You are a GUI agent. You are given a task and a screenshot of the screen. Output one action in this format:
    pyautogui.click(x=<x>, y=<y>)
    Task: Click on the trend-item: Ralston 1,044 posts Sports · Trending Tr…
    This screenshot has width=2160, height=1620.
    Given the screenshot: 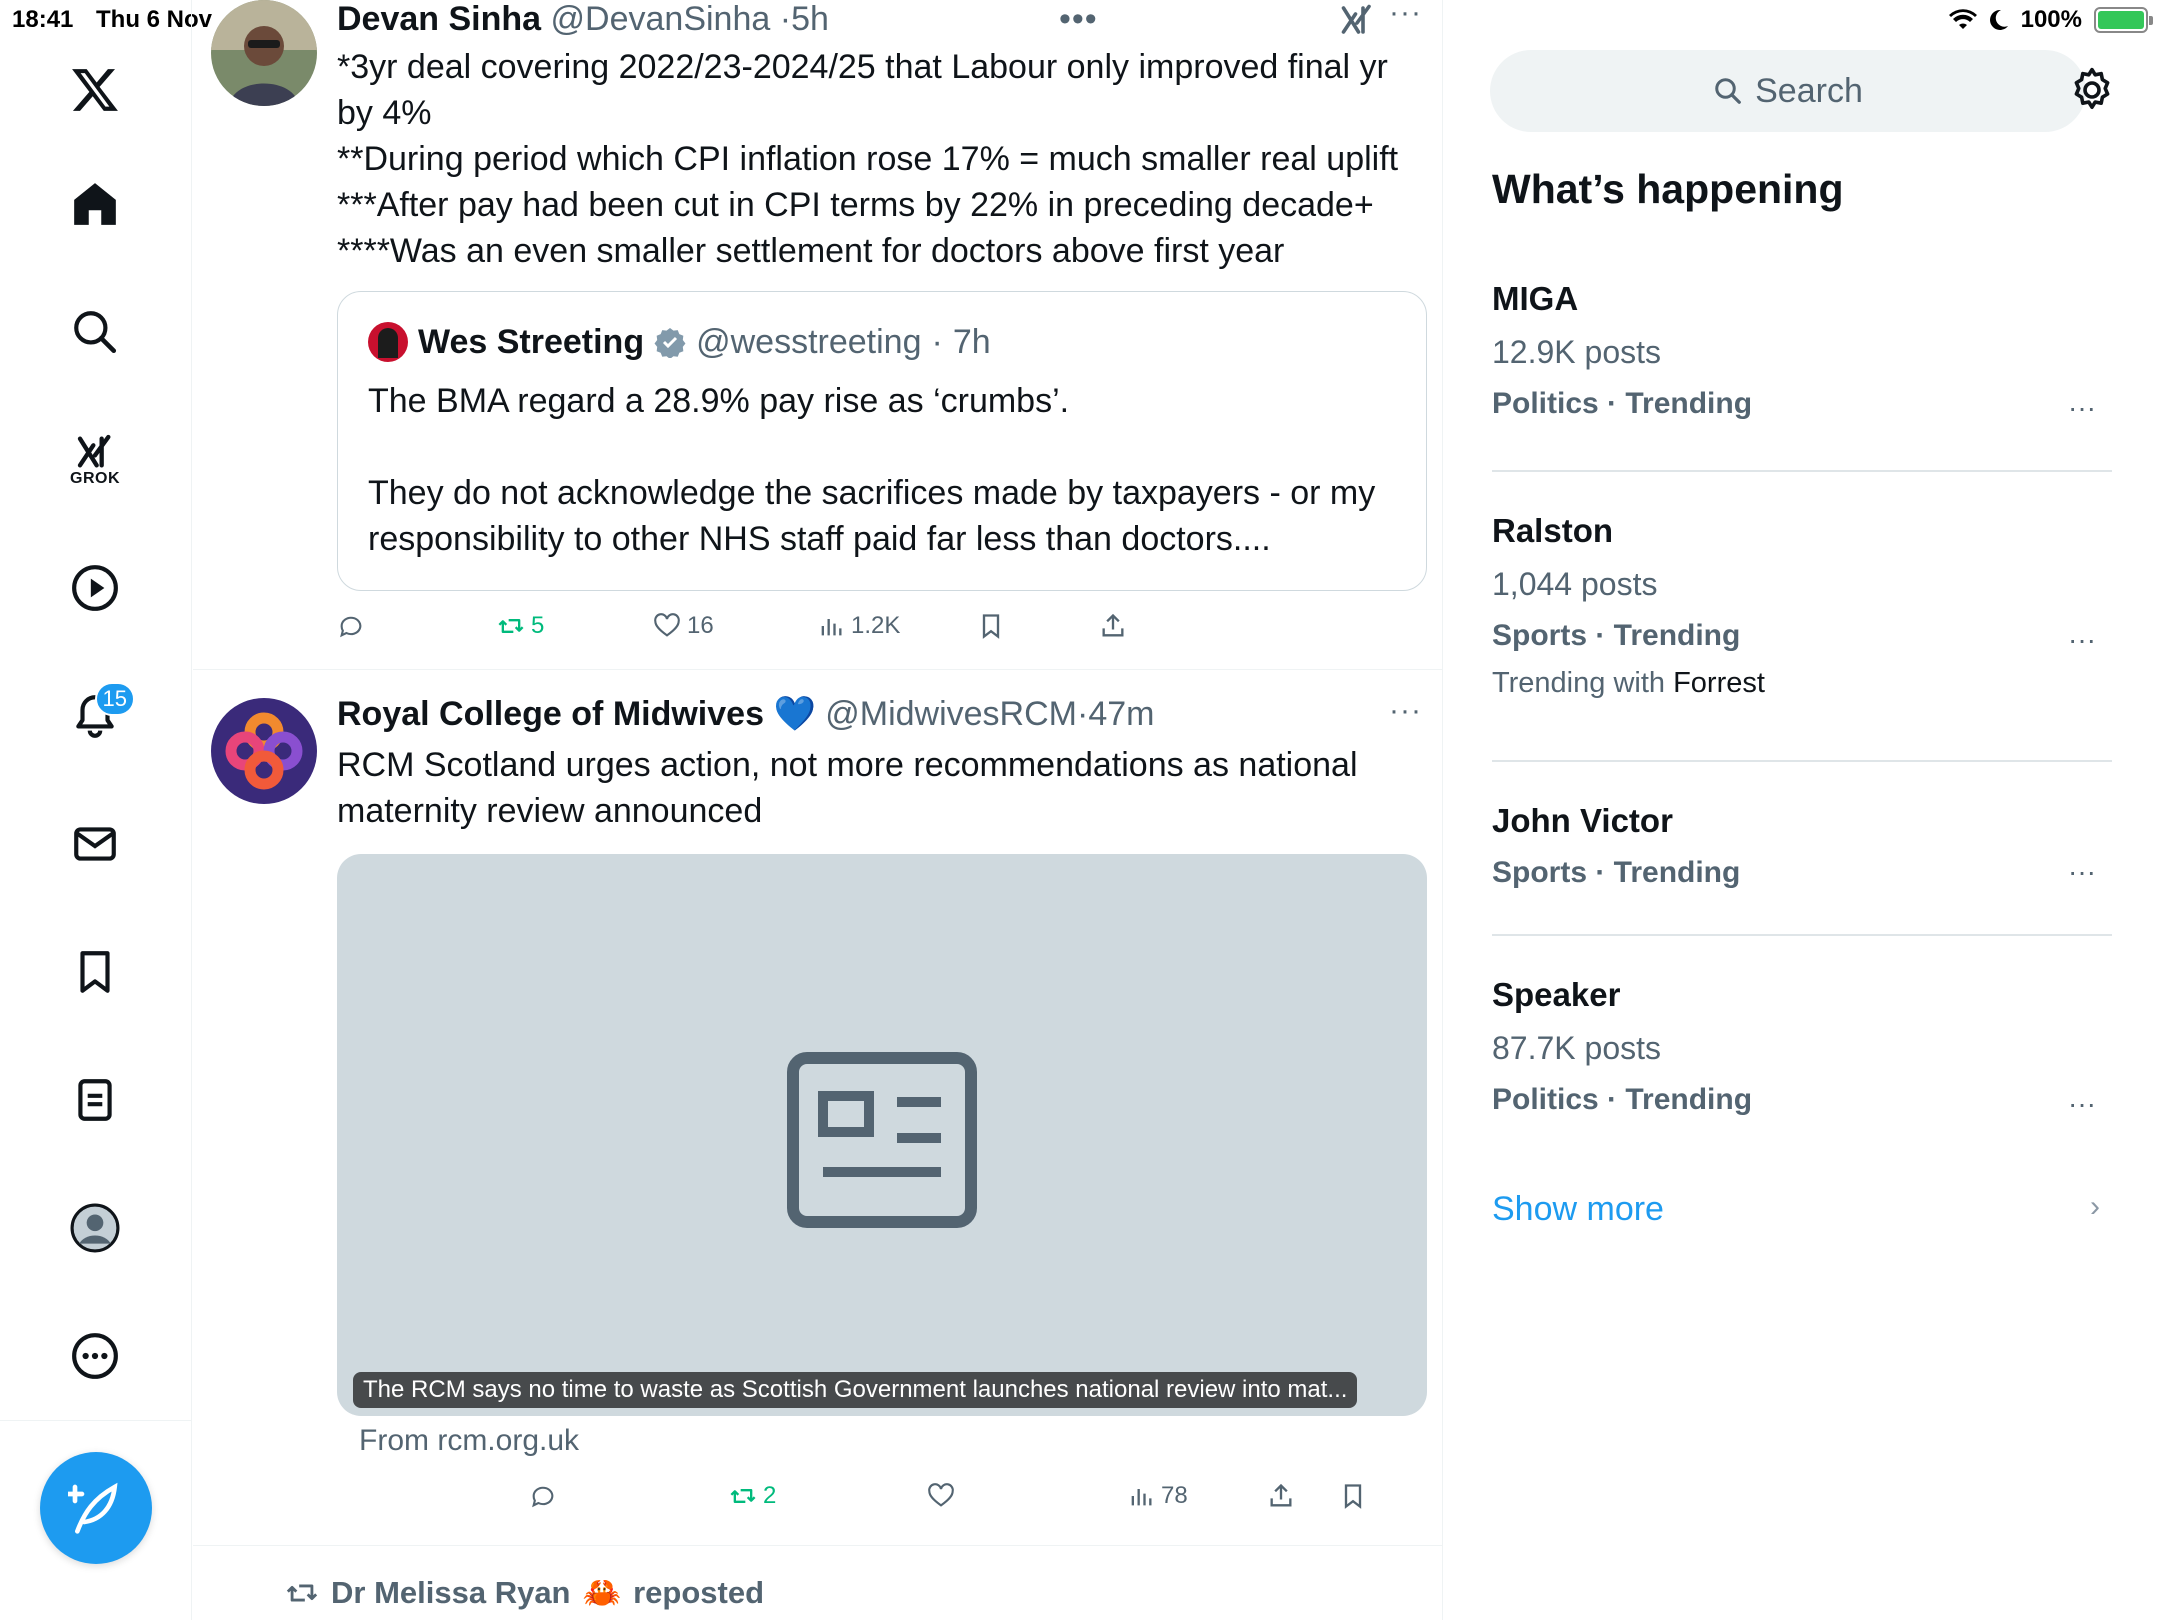 What is the action you would take?
    pyautogui.click(x=1802, y=606)
    